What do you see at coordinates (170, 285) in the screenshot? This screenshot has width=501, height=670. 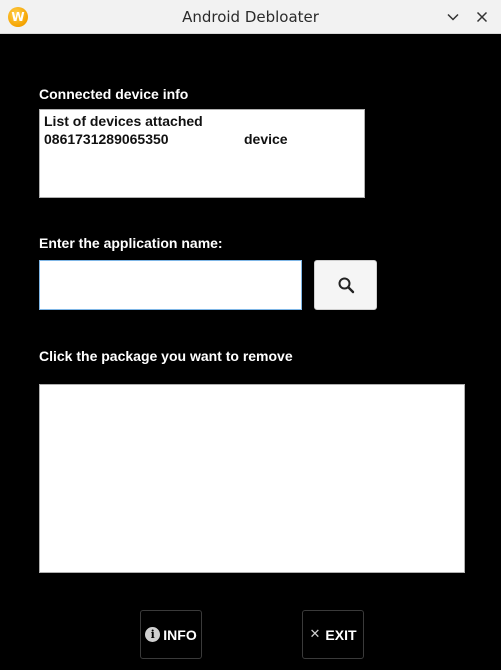 I see `app-name-input` at bounding box center [170, 285].